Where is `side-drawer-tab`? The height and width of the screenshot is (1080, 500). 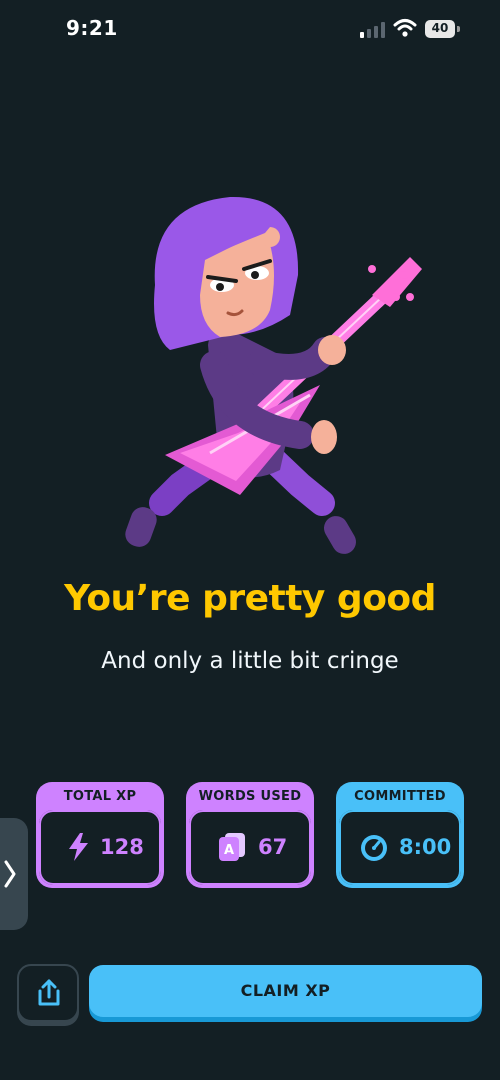 side-drawer-tab is located at coordinates (14, 874).